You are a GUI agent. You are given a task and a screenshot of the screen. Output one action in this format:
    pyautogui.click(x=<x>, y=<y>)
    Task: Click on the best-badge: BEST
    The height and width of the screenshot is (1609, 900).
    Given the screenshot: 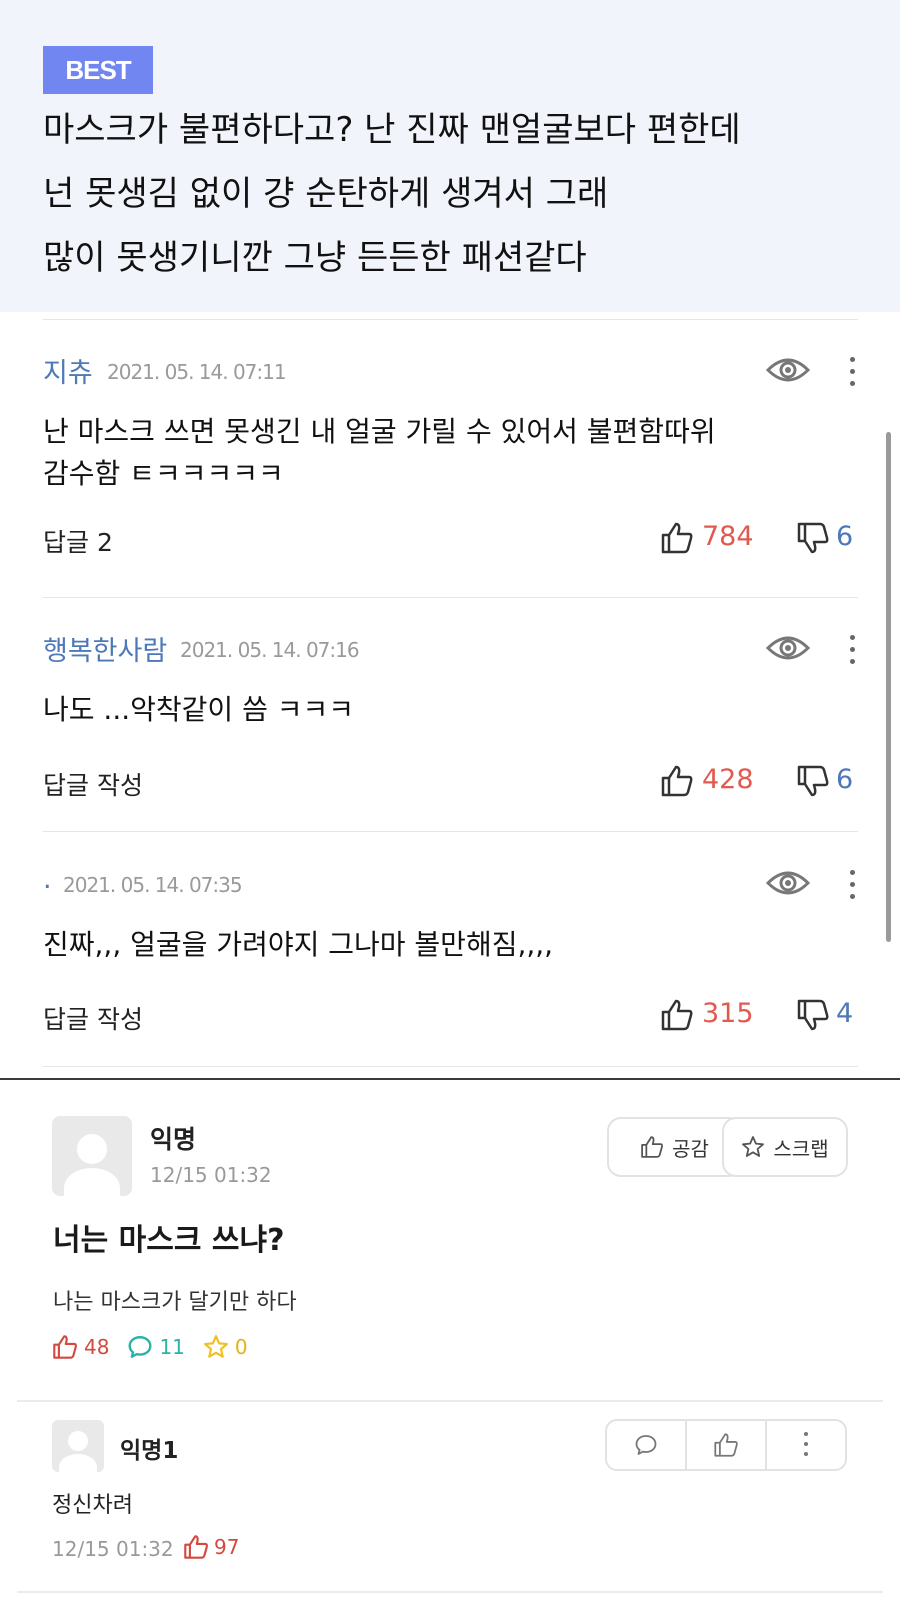 What is the action you would take?
    pyautogui.click(x=98, y=70)
    